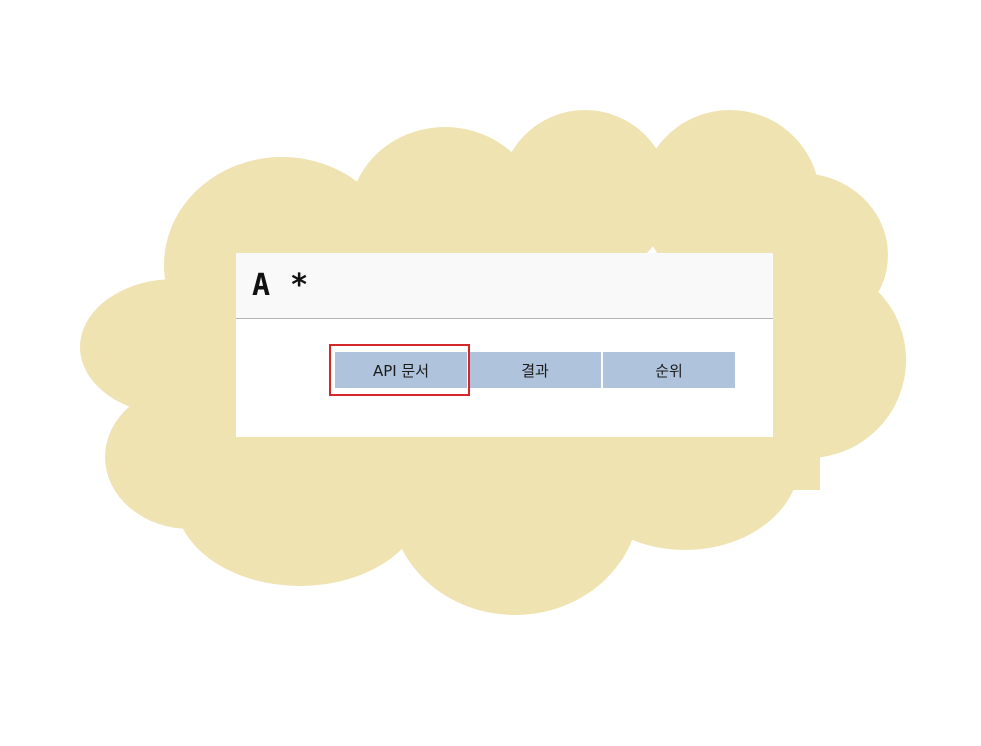  I want to click on app-panel: A * API 문서 결과 순위, so click(504, 345).